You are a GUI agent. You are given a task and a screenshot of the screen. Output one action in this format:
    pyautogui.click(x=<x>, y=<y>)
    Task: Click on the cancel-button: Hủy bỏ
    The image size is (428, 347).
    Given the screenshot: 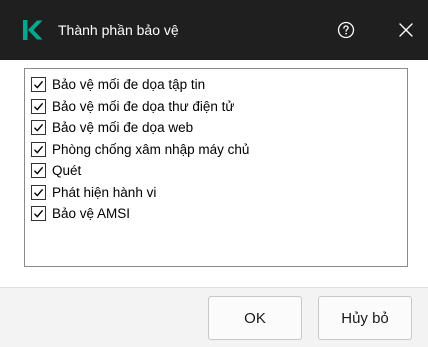 What is the action you would take?
    pyautogui.click(x=365, y=318)
    